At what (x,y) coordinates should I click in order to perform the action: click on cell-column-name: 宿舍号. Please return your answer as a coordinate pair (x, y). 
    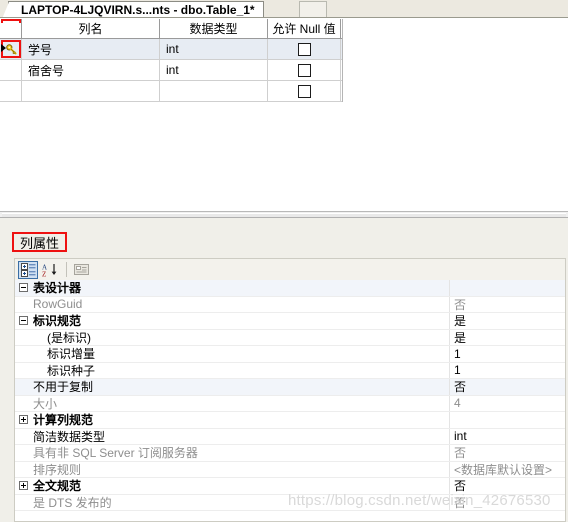
    Looking at the image, I should click on (91, 70).